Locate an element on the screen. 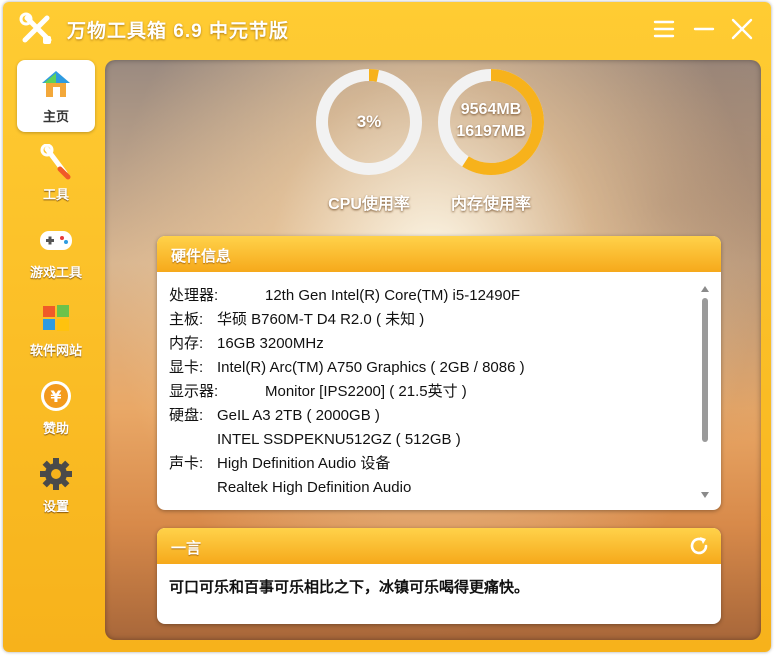 The width and height of the screenshot is (775, 656). yen-coin-icon: ¥ is located at coordinates (56, 396).